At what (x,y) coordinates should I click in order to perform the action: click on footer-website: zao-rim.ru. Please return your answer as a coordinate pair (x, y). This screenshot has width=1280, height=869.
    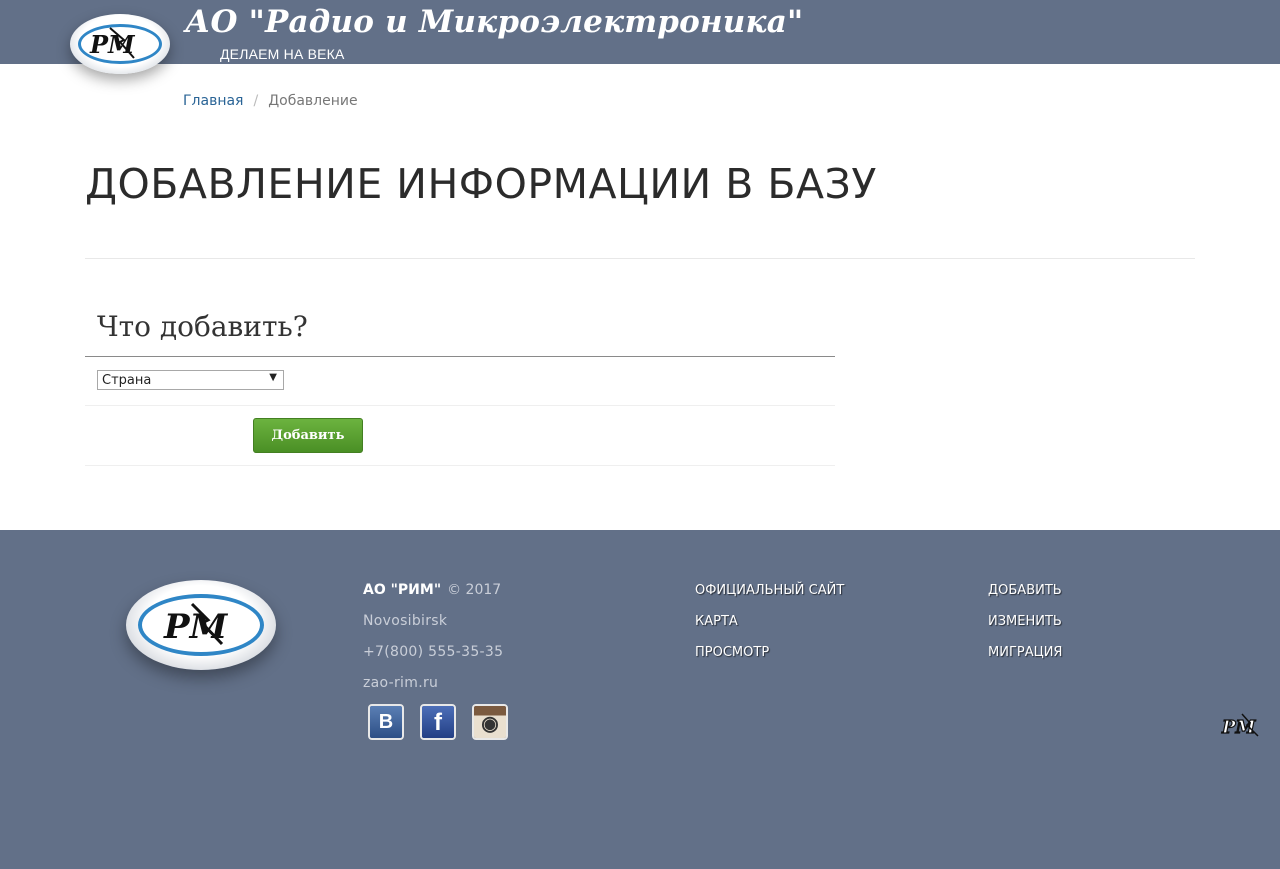
    Looking at the image, I should click on (401, 683).